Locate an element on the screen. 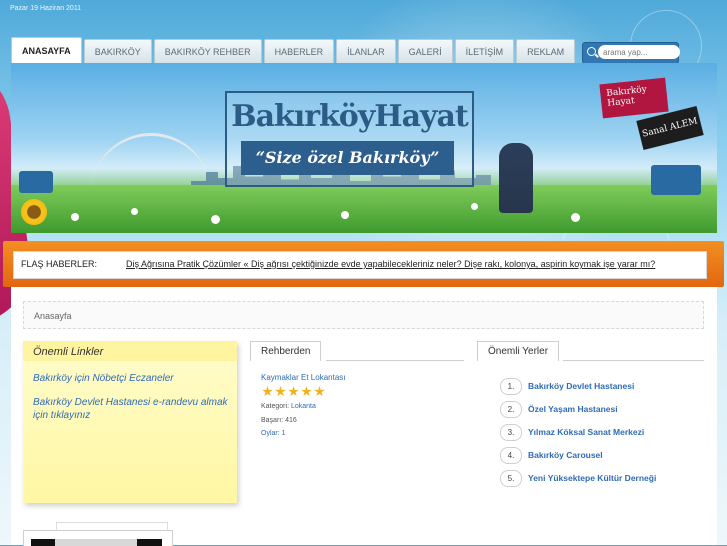 The image size is (727, 546). site-logo: BakırköyHayat “Size özel Bakırköy” is located at coordinates (349, 139).